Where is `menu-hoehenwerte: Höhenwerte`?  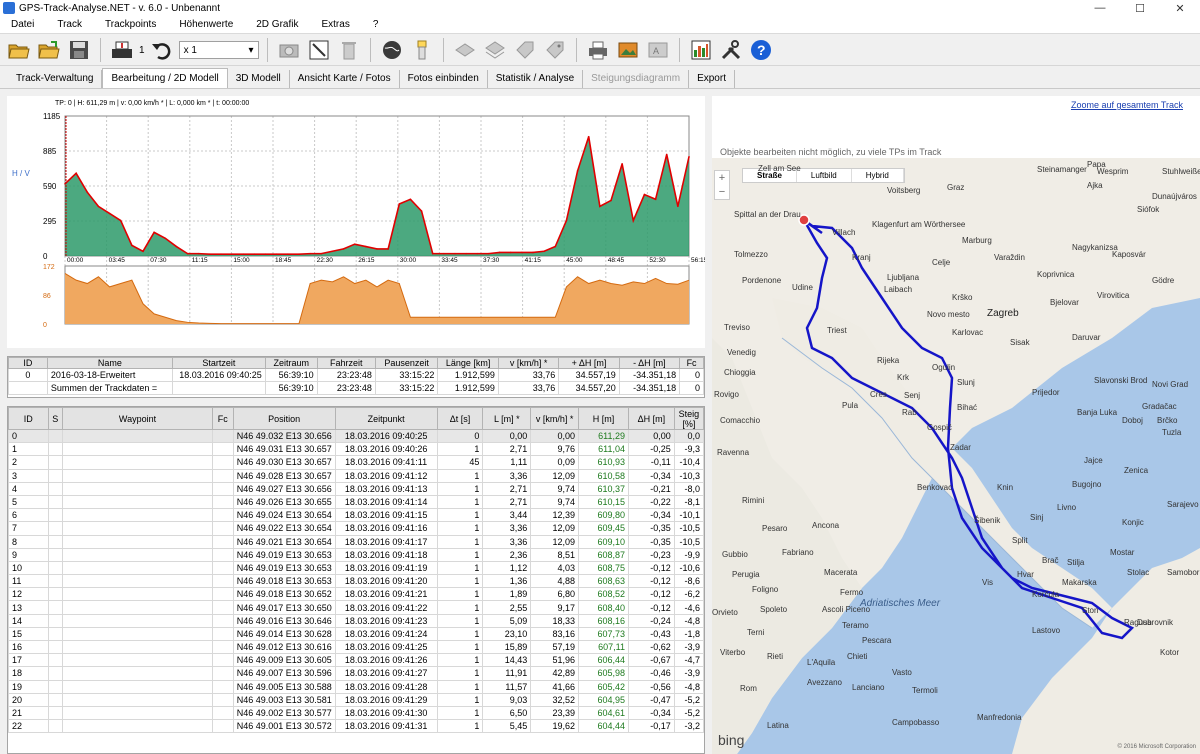
menu-hoehenwerte: Höhenwerte is located at coordinates (206, 25).